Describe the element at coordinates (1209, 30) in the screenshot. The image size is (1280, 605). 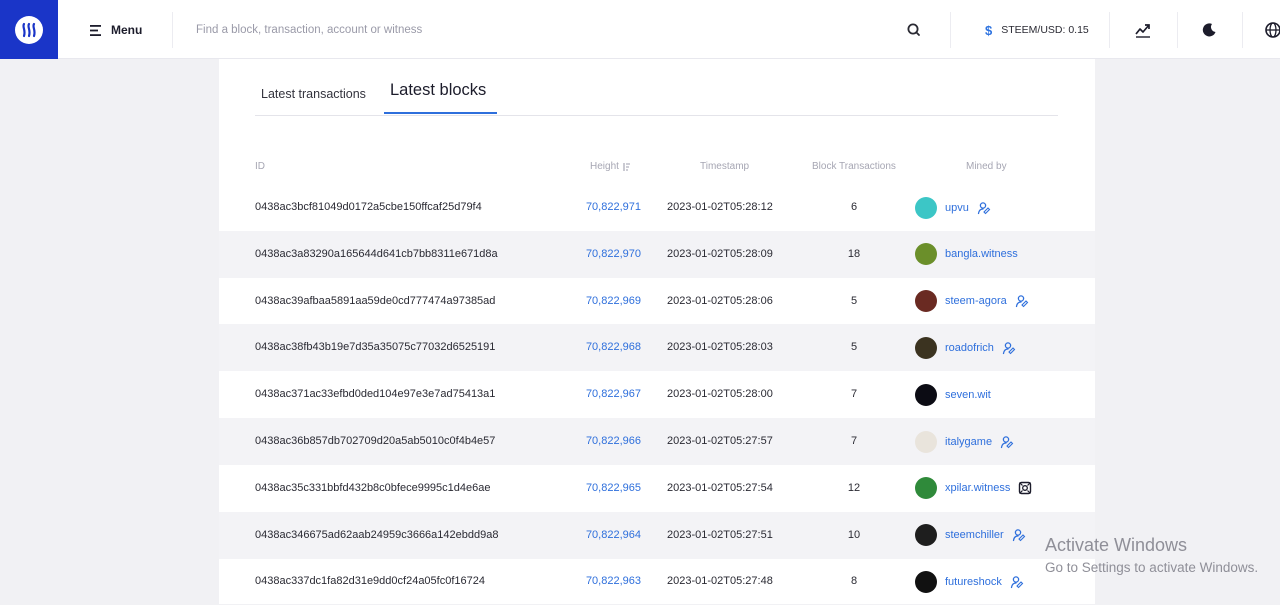
I see `dark-mode-toggle` at that location.